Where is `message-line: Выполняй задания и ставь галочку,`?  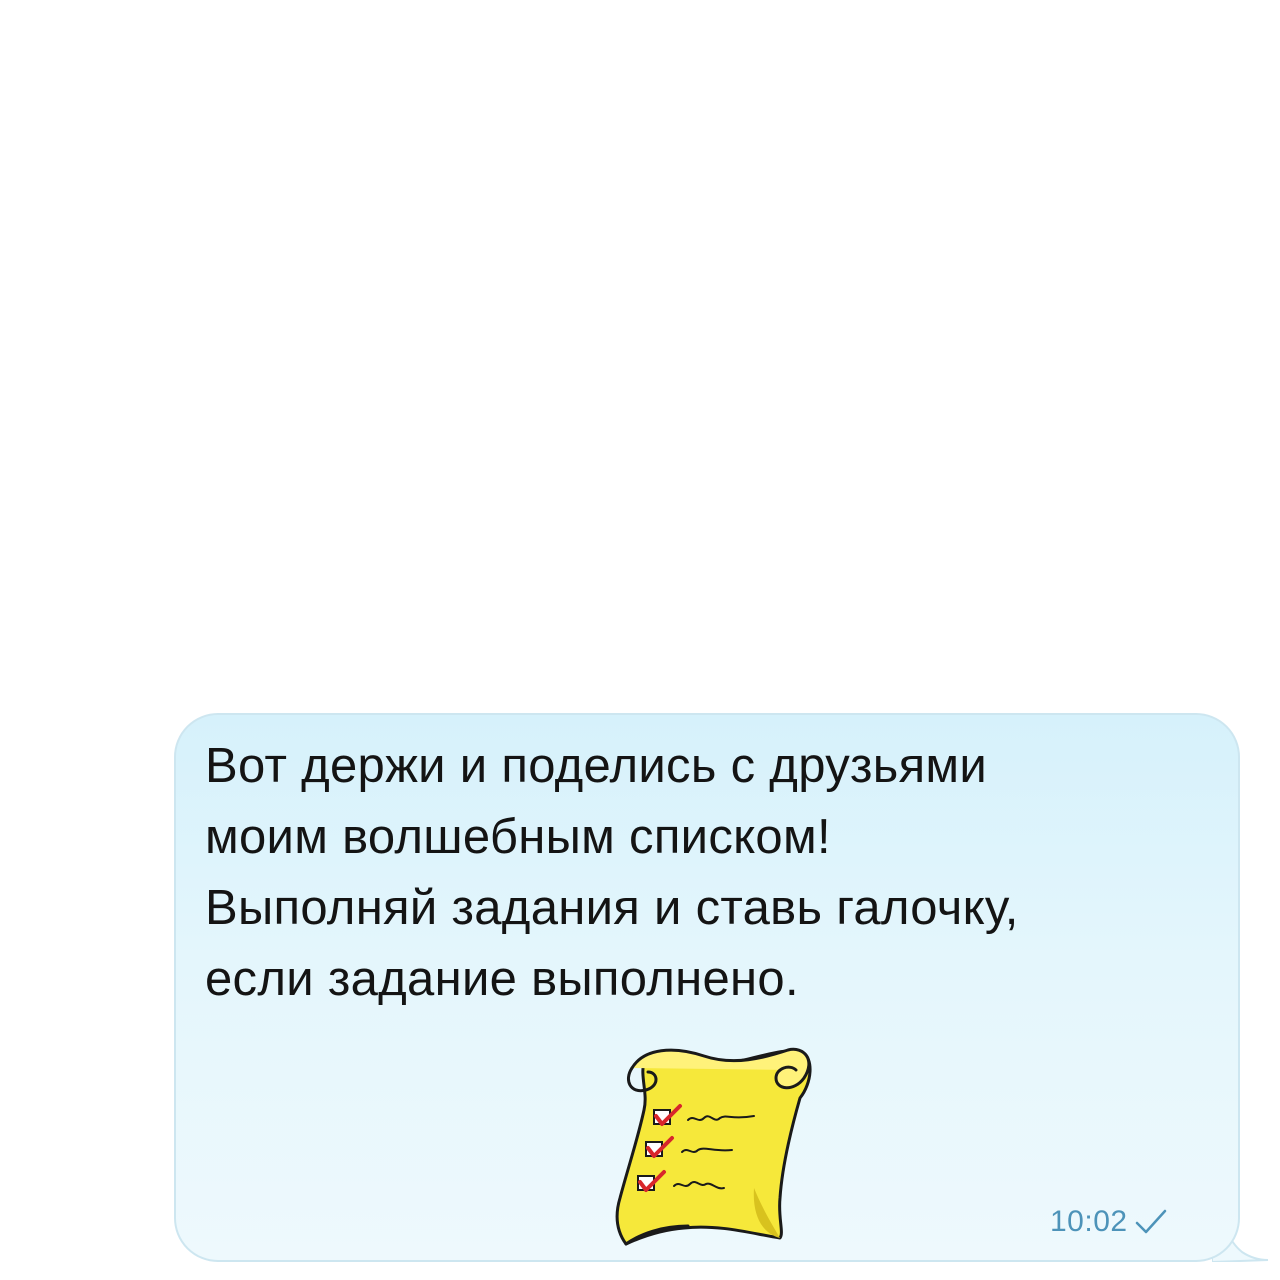
message-line: Выполняй задания и ставь галочку, is located at coordinates (612, 908).